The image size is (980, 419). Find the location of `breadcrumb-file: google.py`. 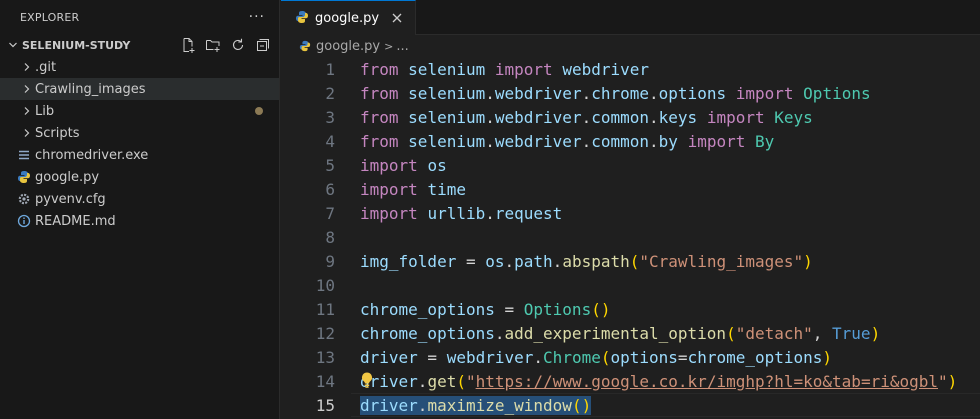

breadcrumb-file: google.py is located at coordinates (348, 46).